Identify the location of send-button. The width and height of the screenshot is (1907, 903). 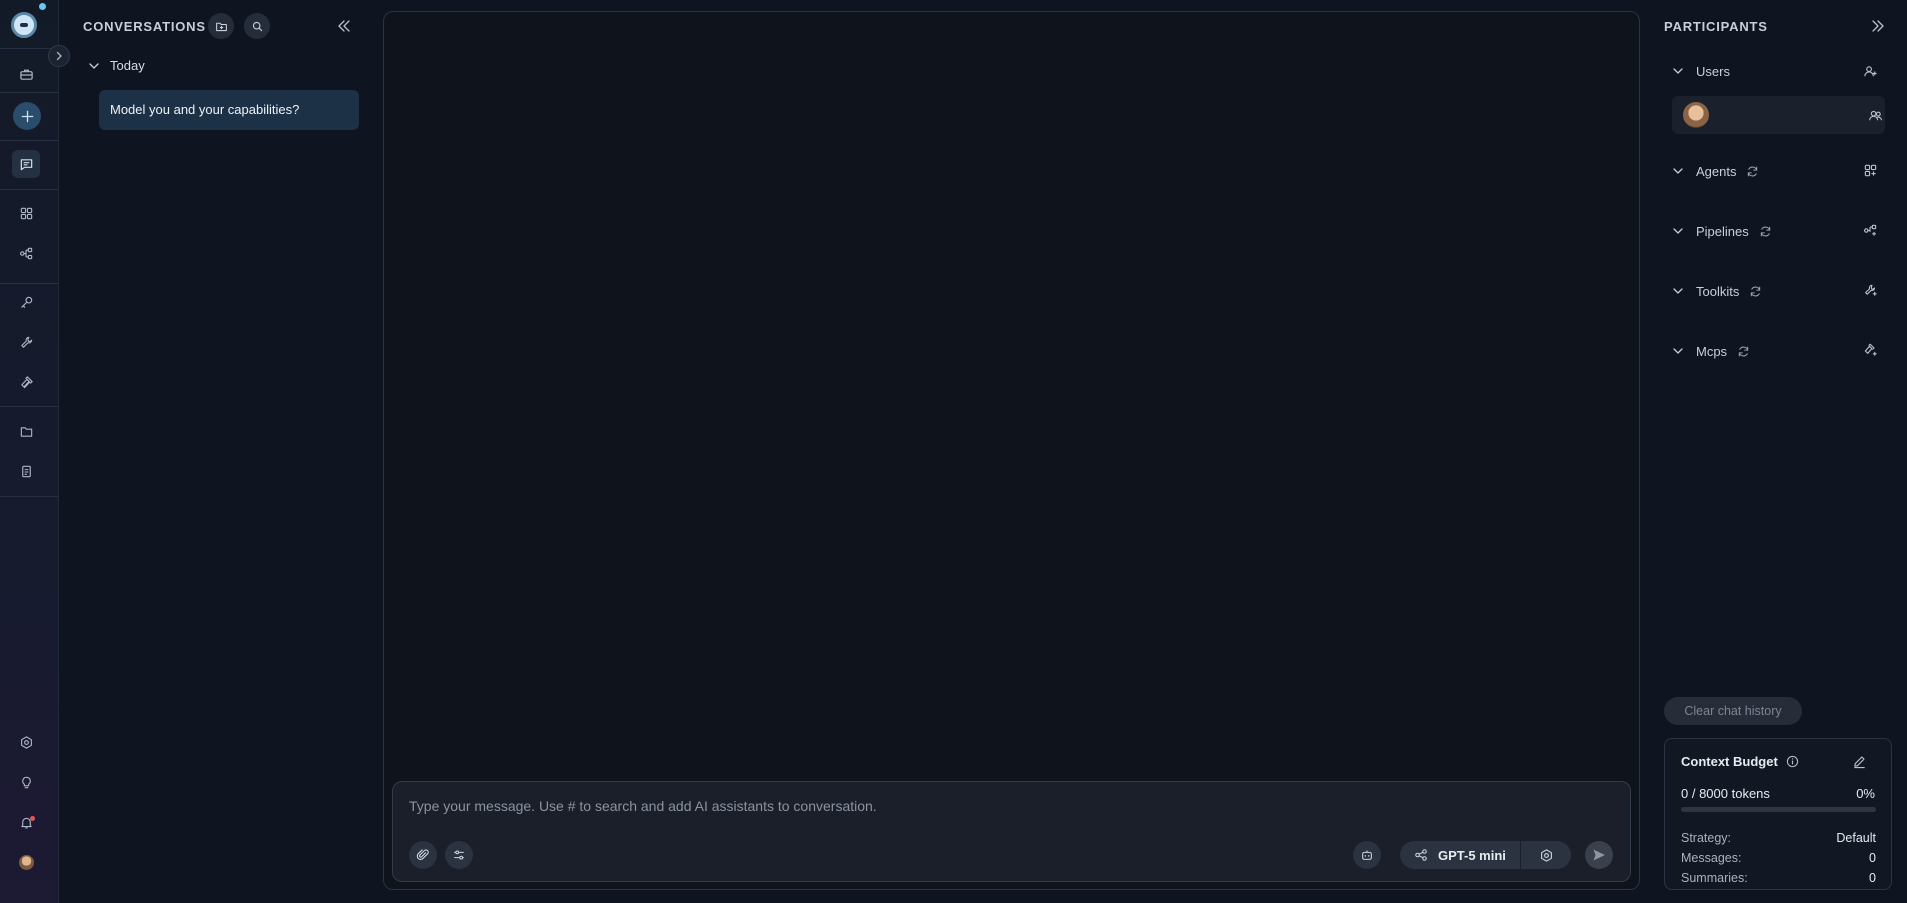
(1599, 855).